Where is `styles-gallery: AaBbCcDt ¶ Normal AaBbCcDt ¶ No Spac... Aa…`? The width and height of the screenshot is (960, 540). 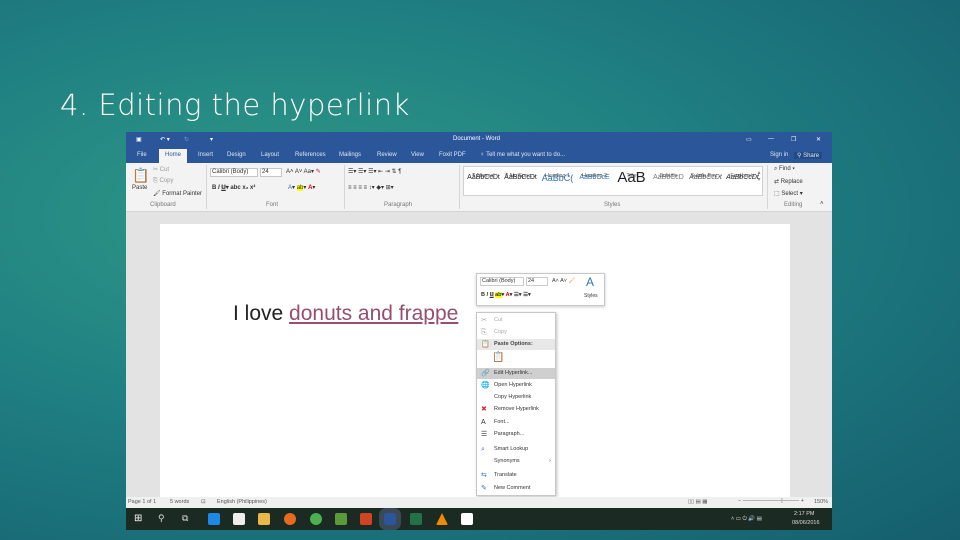 styles-gallery: AaBbCcDt ¶ Normal AaBbCcDt ¶ No Spac... Aa… is located at coordinates (613, 181).